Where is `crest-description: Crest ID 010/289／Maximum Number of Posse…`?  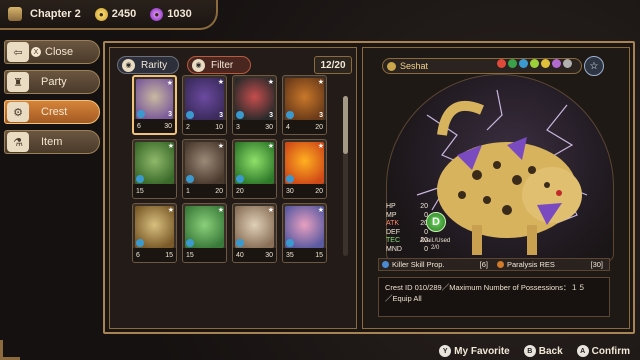 crest-description: Crest ID 010/289／Maximum Number of Posse… is located at coordinates (494, 297).